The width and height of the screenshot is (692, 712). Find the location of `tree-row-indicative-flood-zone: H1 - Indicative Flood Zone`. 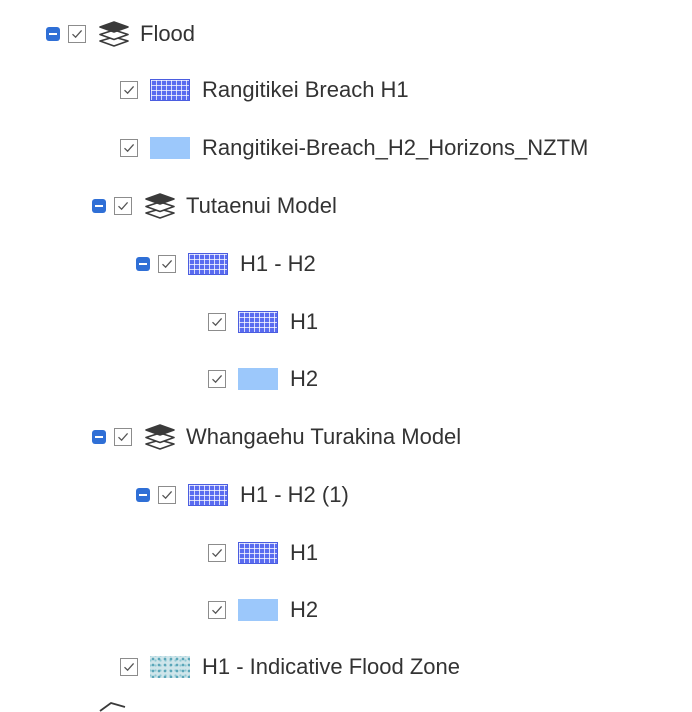

tree-row-indicative-flood-zone: H1 - Indicative Flood Zone is located at coordinates (290, 667).